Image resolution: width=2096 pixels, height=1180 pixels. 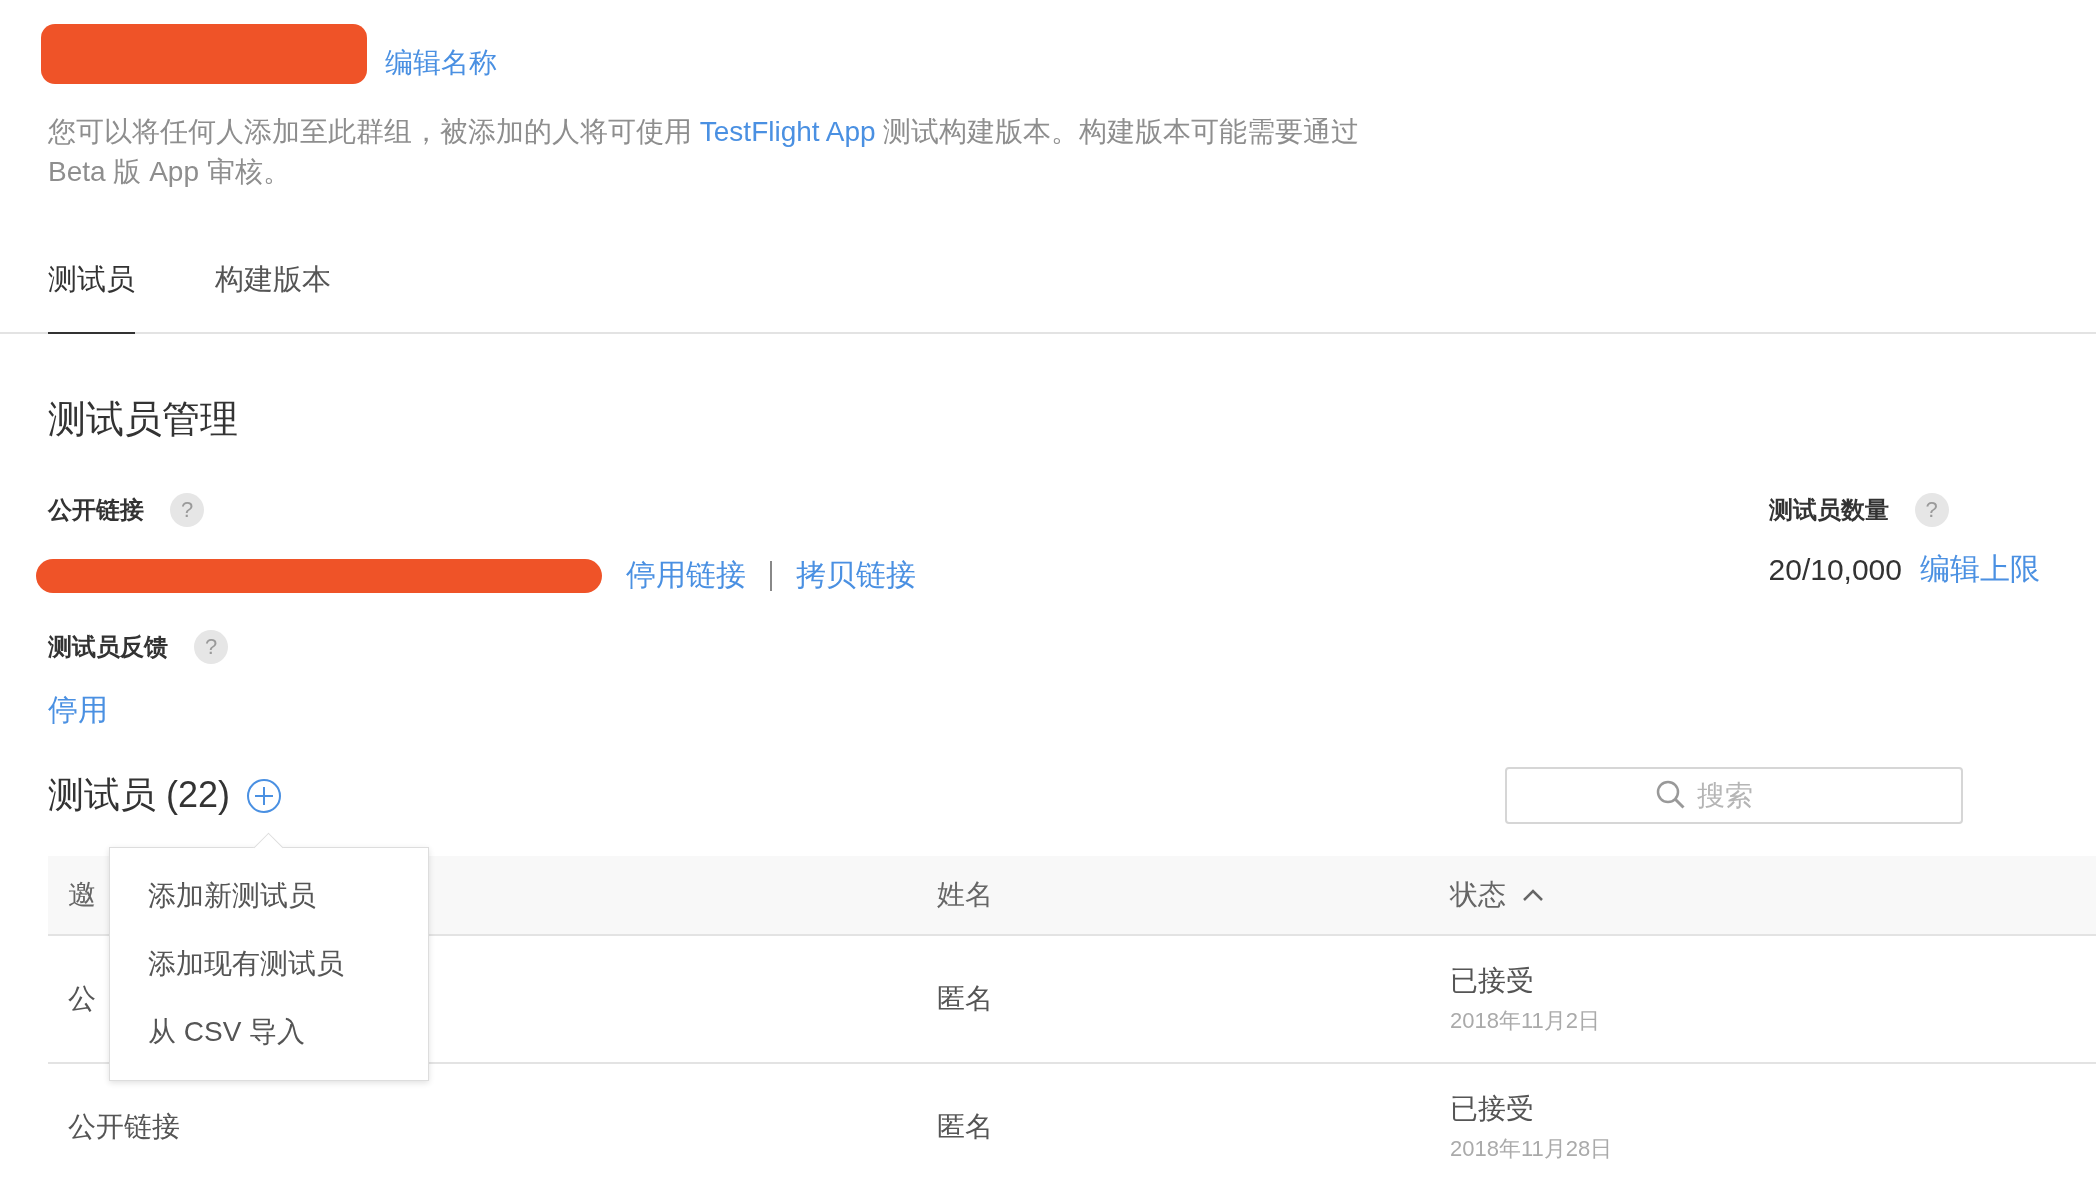 What do you see at coordinates (82, 895) in the screenshot?
I see `column-header: 邀` at bounding box center [82, 895].